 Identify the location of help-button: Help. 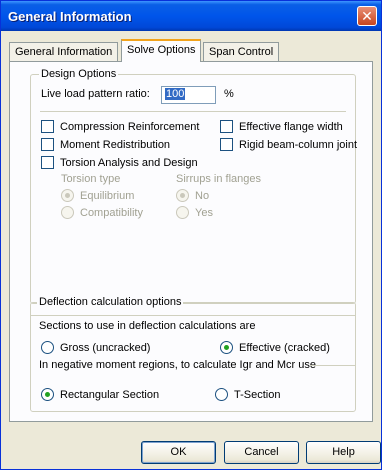
(343, 452).